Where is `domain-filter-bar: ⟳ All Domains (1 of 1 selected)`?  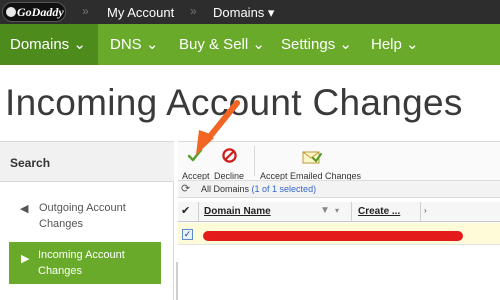 domain-filter-bar: ⟳ All Domains (1 of 1 selected) is located at coordinates (339, 189).